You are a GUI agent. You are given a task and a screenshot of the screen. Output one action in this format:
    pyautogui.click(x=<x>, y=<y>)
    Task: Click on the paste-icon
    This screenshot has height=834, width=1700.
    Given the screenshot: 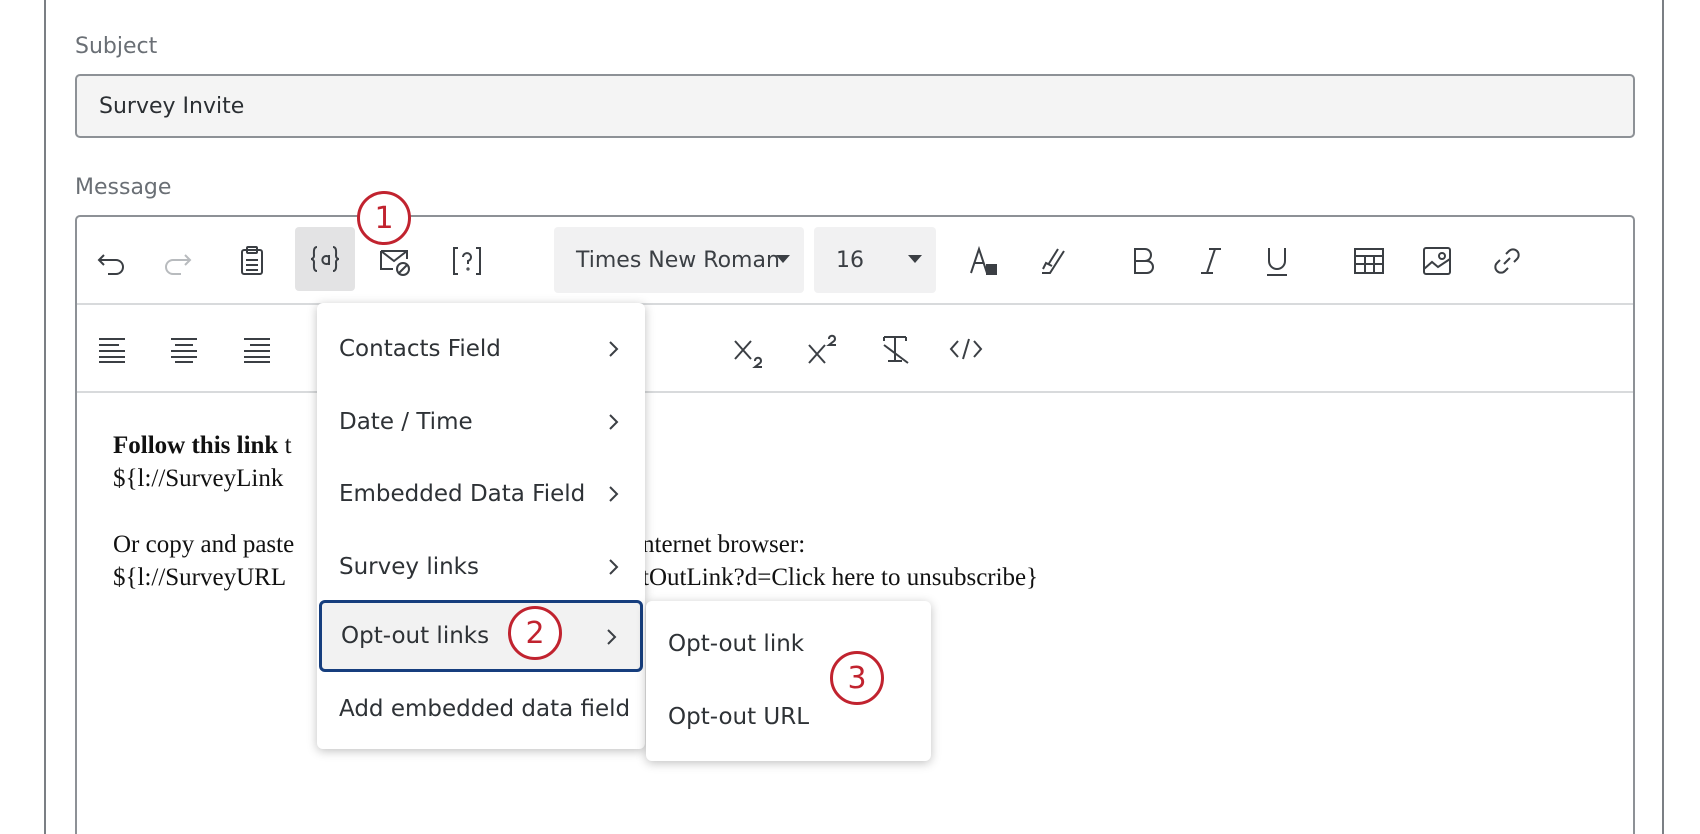 What is the action you would take?
    pyautogui.click(x=252, y=260)
    